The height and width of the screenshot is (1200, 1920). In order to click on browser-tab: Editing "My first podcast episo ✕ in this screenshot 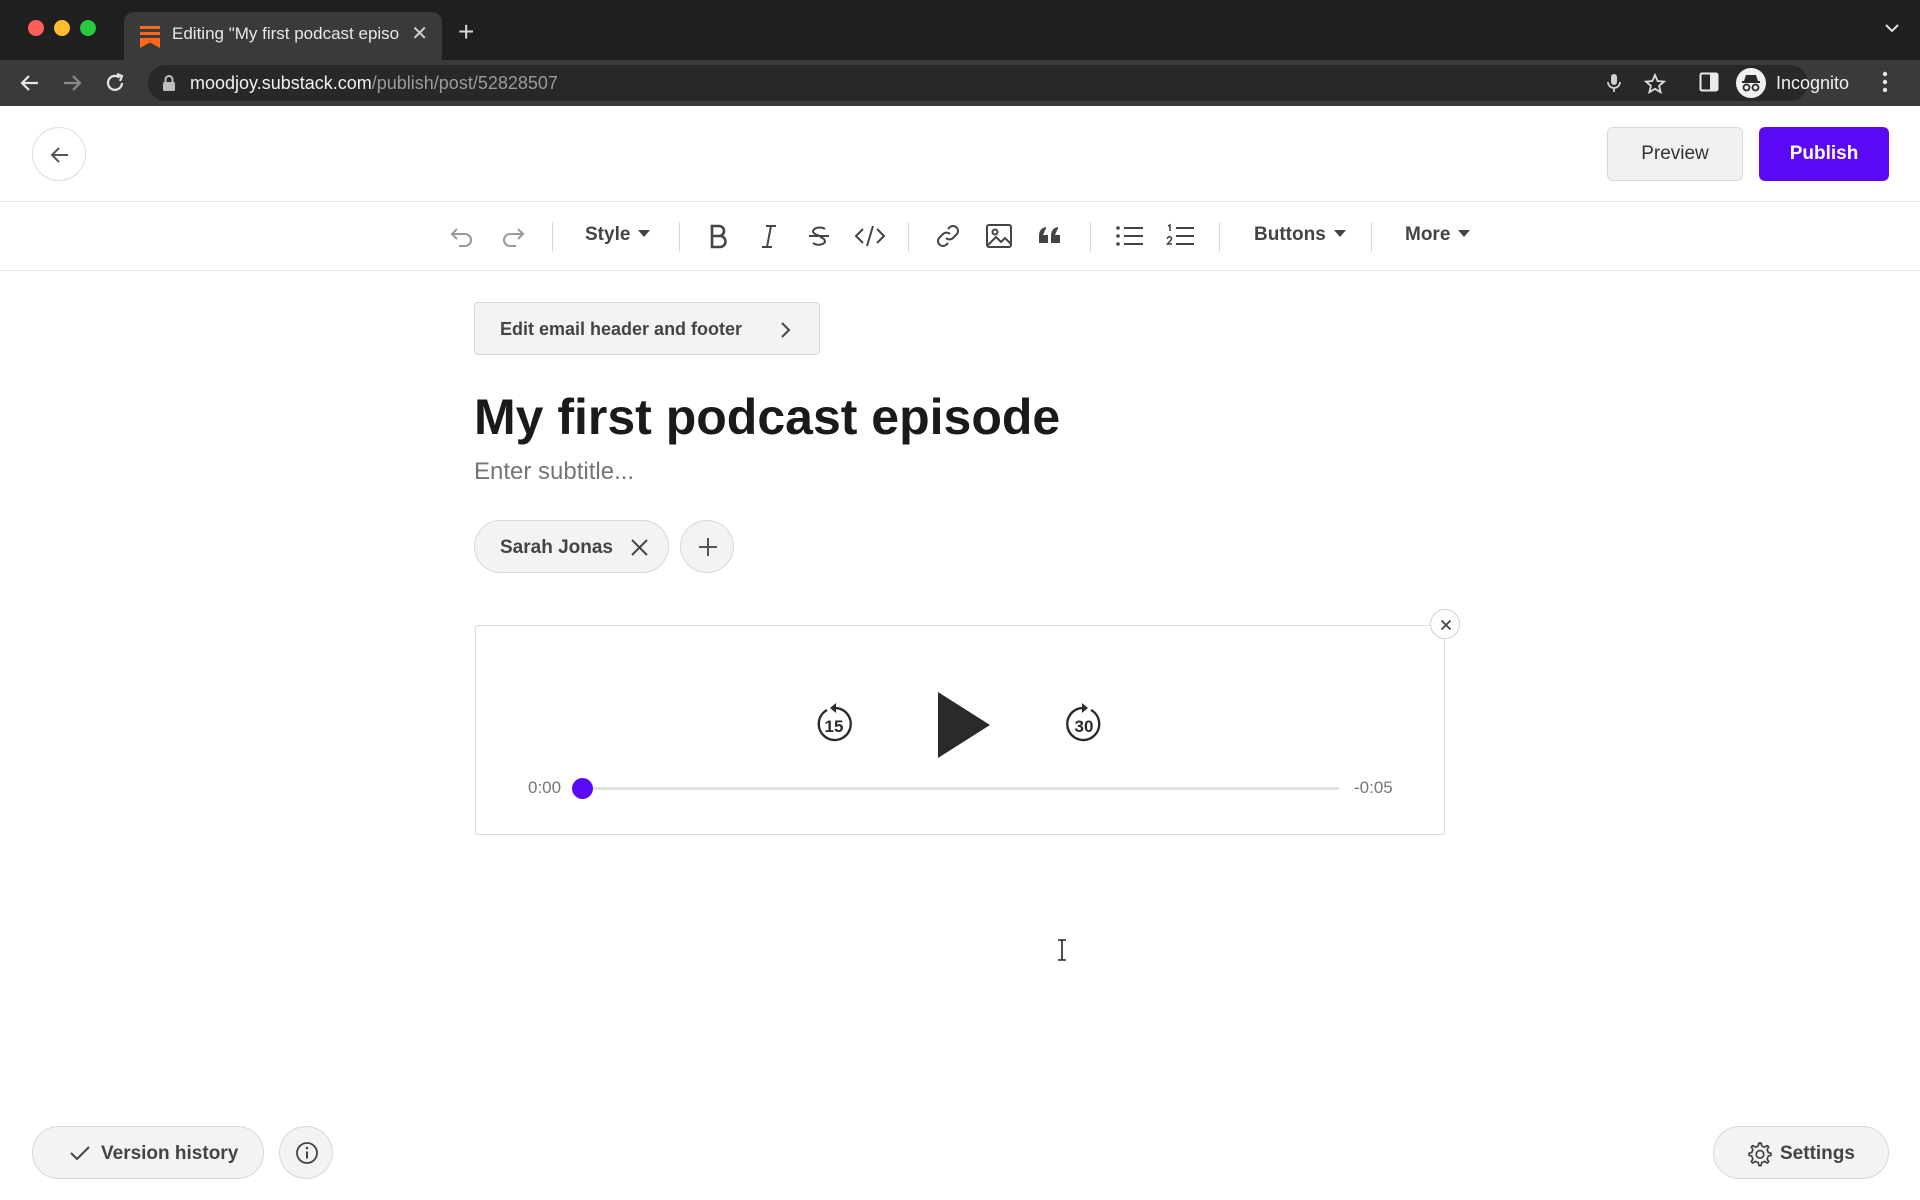, I will do `click(283, 36)`.